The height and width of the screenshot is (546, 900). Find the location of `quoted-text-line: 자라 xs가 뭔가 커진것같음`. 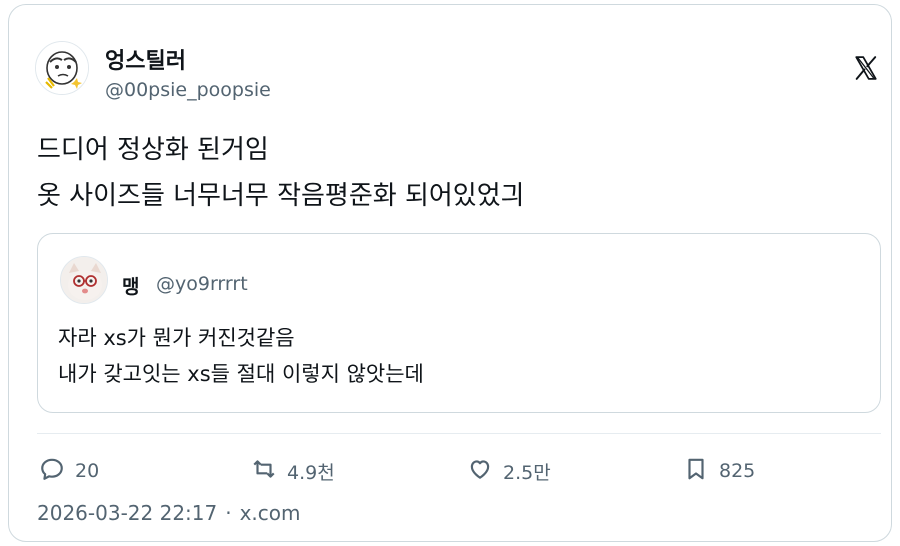

quoted-text-line: 자라 xs가 뭔가 커진것같음 is located at coordinates (176, 338).